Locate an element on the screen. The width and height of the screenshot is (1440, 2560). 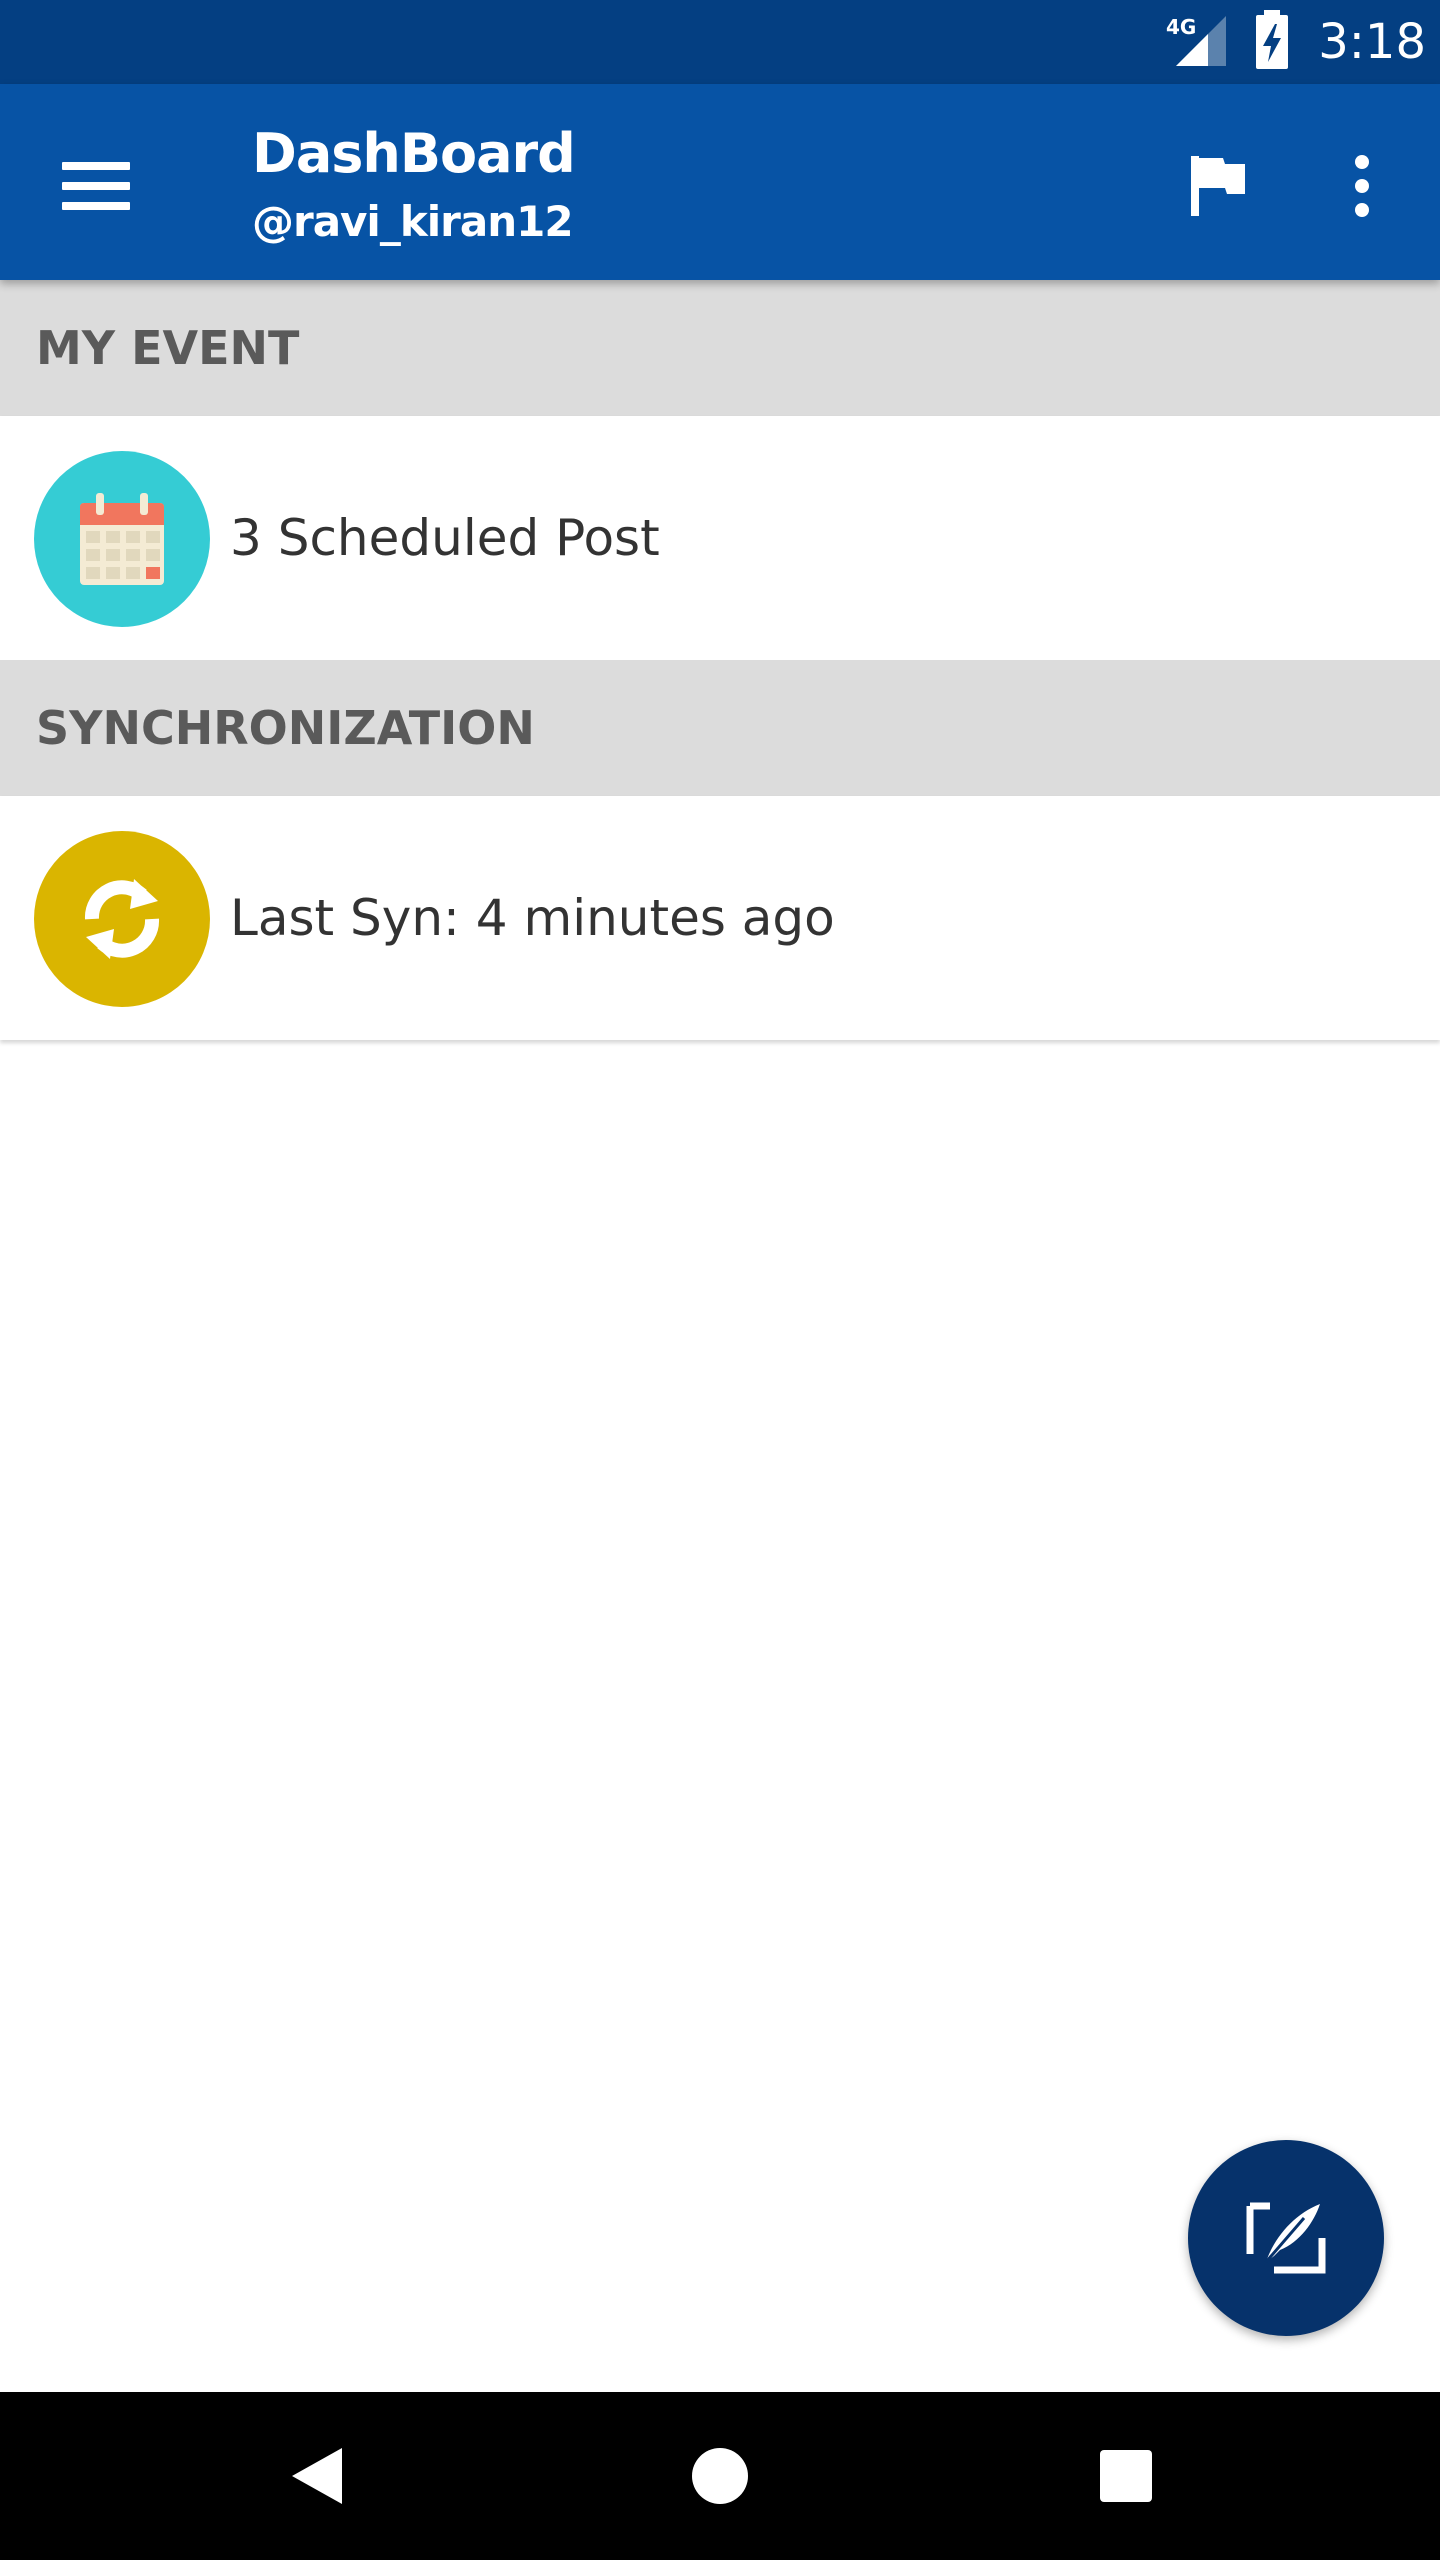
calendar-icon is located at coordinates (122, 539).